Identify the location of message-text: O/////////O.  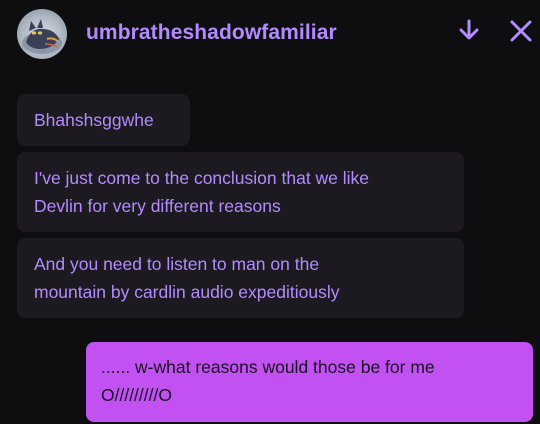
(136, 395).